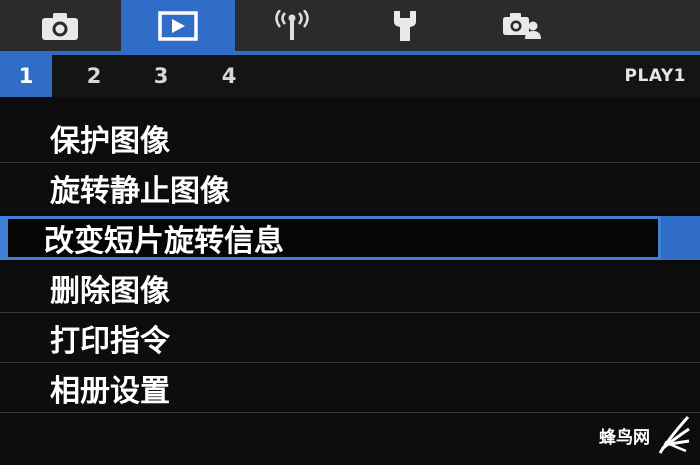 This screenshot has width=700, height=465. I want to click on tab-my-menu, so click(521, 25).